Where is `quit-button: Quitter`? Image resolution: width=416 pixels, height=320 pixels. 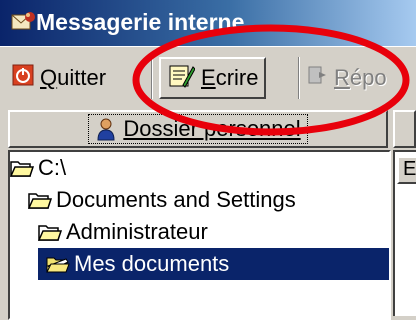
quit-button: Quitter is located at coordinates (56, 78).